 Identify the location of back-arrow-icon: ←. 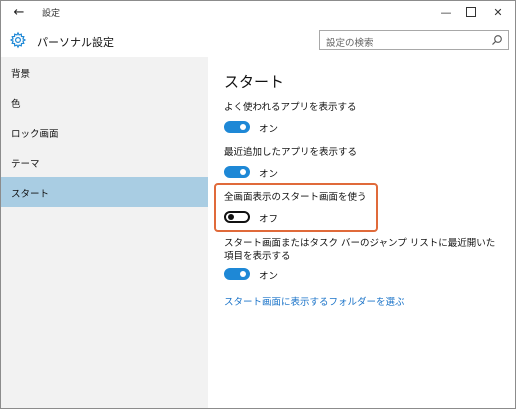
(19, 13).